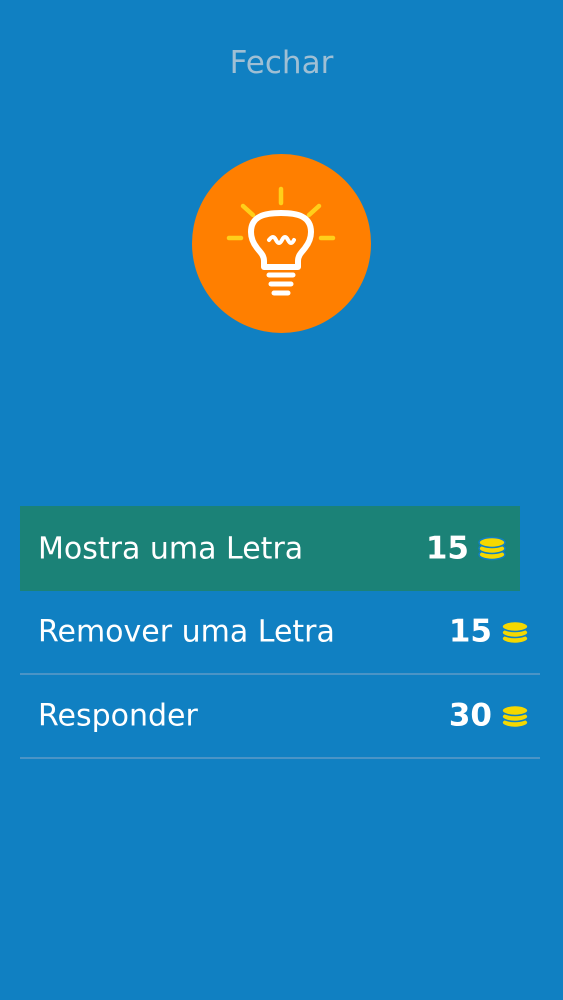 The image size is (563, 1000). I want to click on option-show-letter: Mostra uma Letra 15, so click(270, 548).